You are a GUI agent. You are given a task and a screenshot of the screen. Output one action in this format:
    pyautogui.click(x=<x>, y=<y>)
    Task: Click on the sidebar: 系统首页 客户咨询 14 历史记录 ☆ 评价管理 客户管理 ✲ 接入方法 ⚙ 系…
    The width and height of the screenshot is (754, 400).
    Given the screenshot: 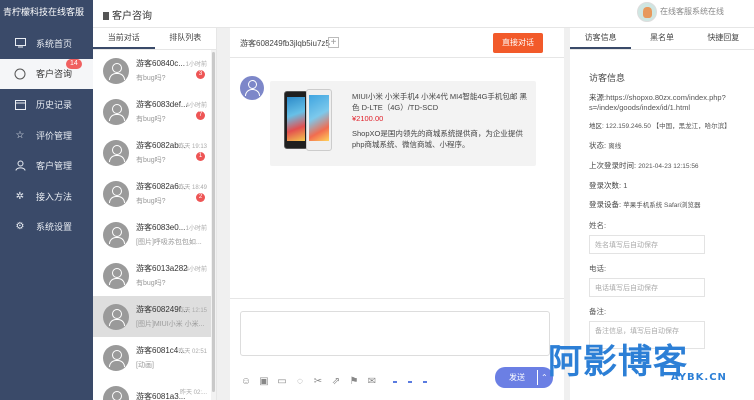 What is the action you would take?
    pyautogui.click(x=46, y=214)
    